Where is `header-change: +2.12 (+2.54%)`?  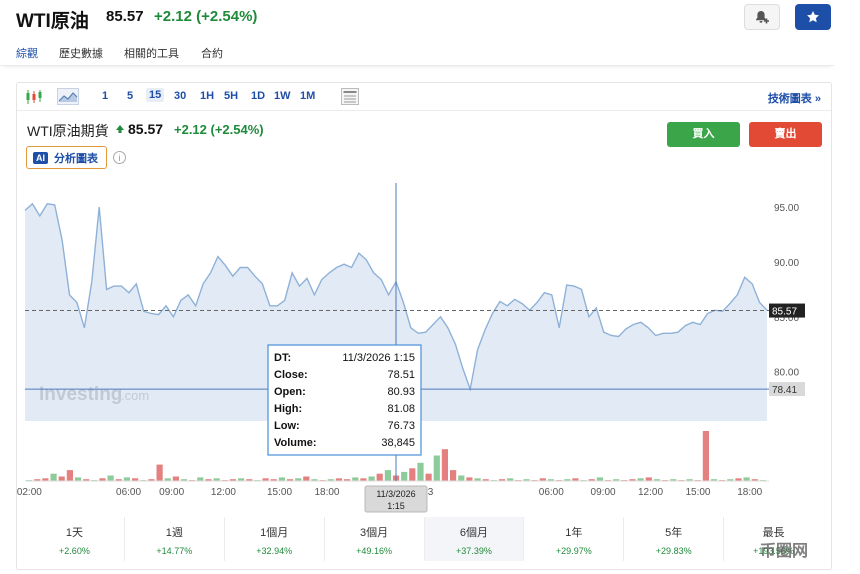
header-change: +2.12 (+2.54%) is located at coordinates (206, 16).